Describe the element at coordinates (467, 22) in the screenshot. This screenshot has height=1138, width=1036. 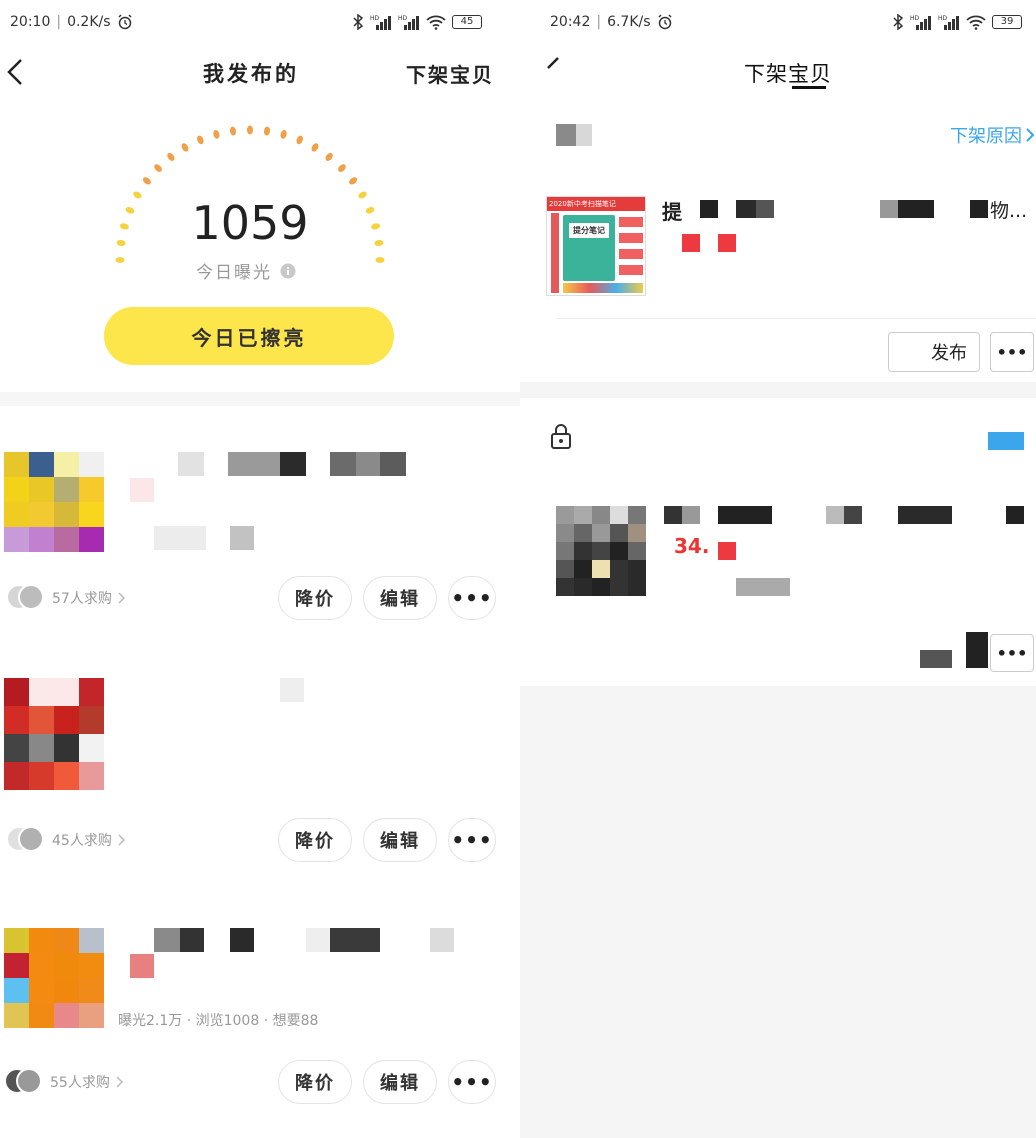
I see `battery-icon: 45` at that location.